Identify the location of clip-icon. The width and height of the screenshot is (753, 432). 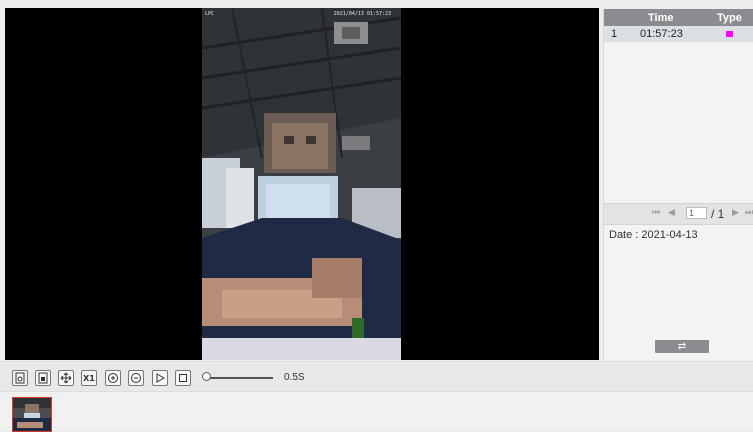
(43, 378).